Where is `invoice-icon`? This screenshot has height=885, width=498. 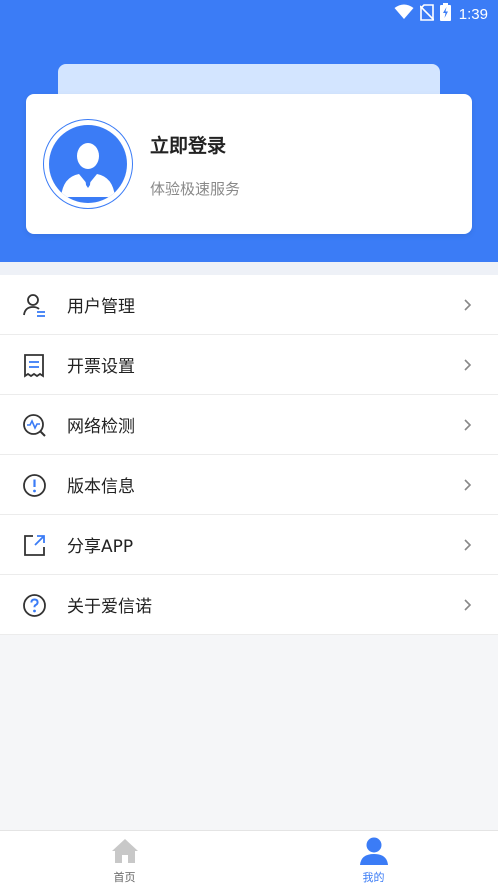 invoice-icon is located at coordinates (34, 365).